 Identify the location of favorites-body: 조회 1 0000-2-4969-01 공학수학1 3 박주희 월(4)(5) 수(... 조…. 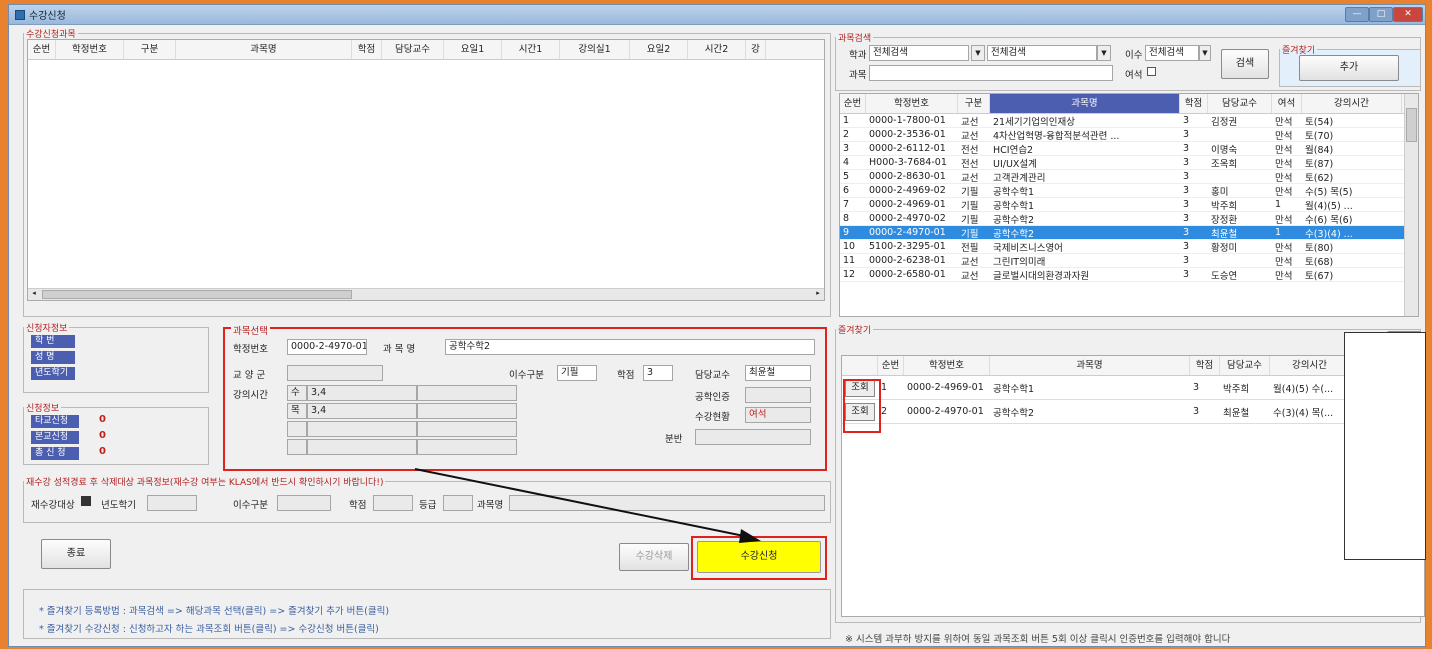
(1133, 400).